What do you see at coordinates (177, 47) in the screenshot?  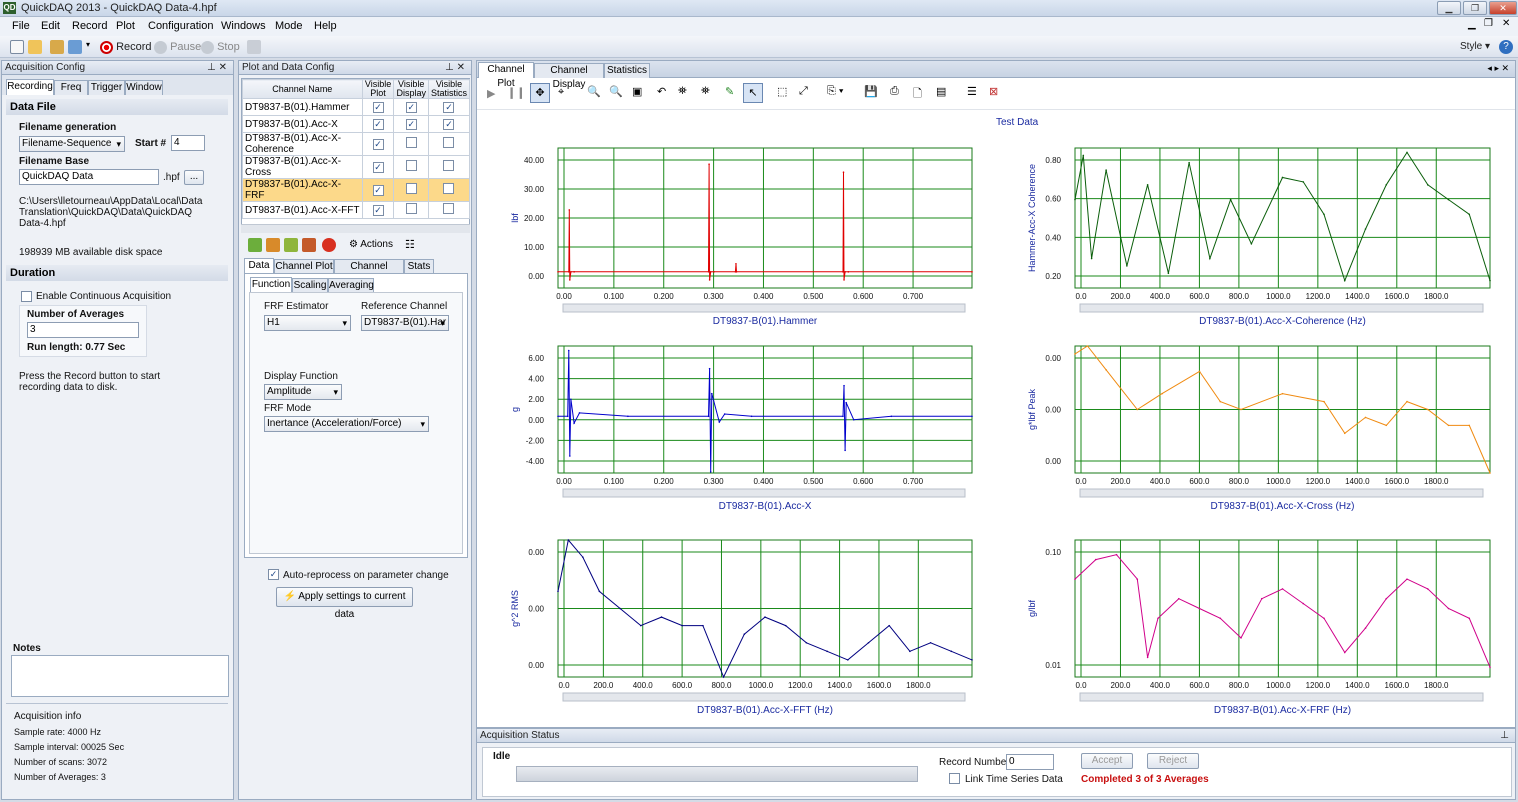 I see `pause-button: Pause` at bounding box center [177, 47].